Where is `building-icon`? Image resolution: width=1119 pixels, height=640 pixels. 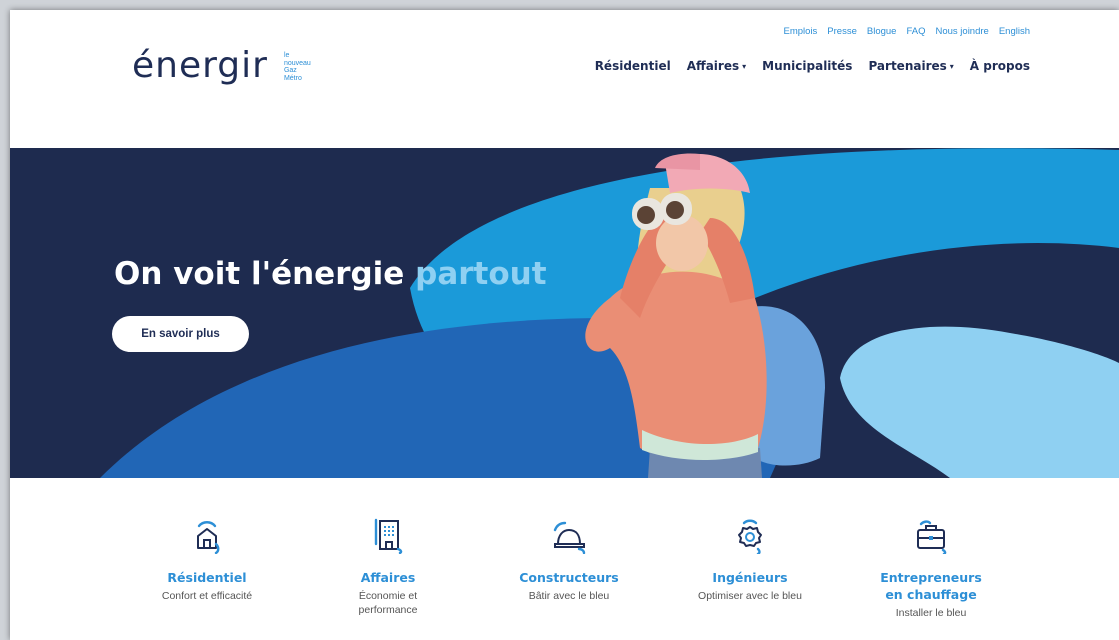 building-icon is located at coordinates (388, 536).